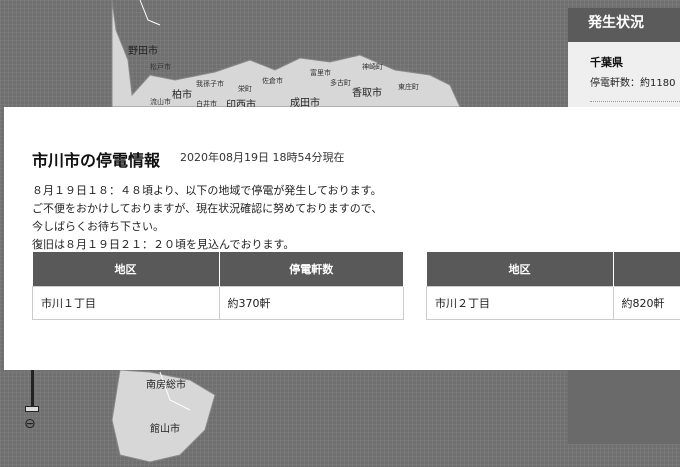 The height and width of the screenshot is (467, 680). I want to click on city-label-tako: 多古町, so click(340, 83).